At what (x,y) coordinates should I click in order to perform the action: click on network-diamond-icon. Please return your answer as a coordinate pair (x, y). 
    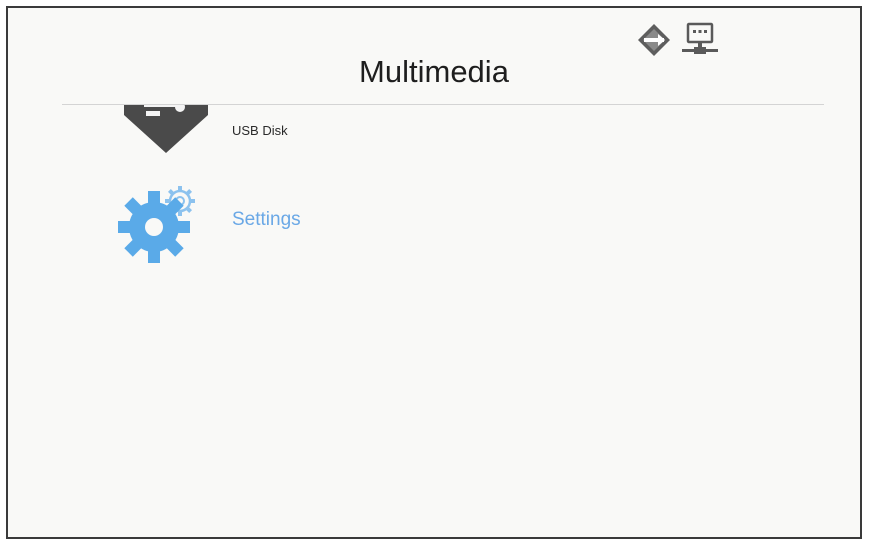
    Looking at the image, I should click on (654, 40).